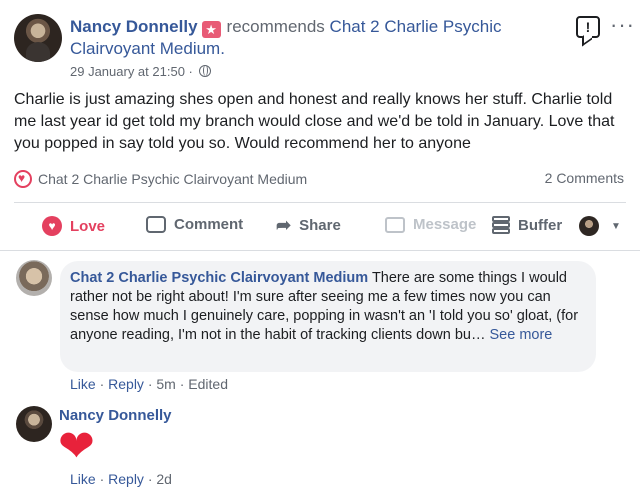 This screenshot has width=640, height=497. Describe the element at coordinates (209, 224) in the screenshot. I see `comment-label: Comment` at that location.